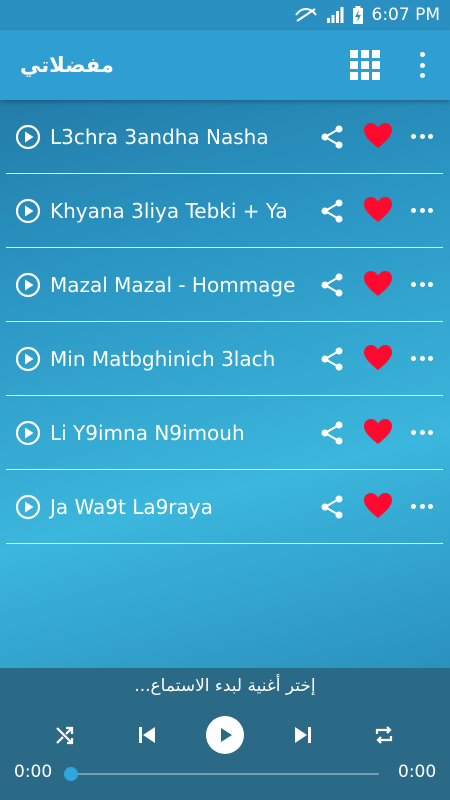 This screenshot has width=450, height=800. I want to click on song-title: L3chra 3andha Nasha, so click(159, 137).